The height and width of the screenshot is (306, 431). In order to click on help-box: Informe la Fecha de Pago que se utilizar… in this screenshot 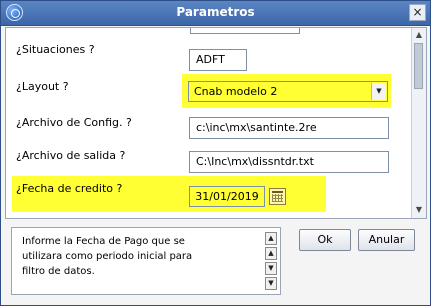, I will do `click(146, 261)`.